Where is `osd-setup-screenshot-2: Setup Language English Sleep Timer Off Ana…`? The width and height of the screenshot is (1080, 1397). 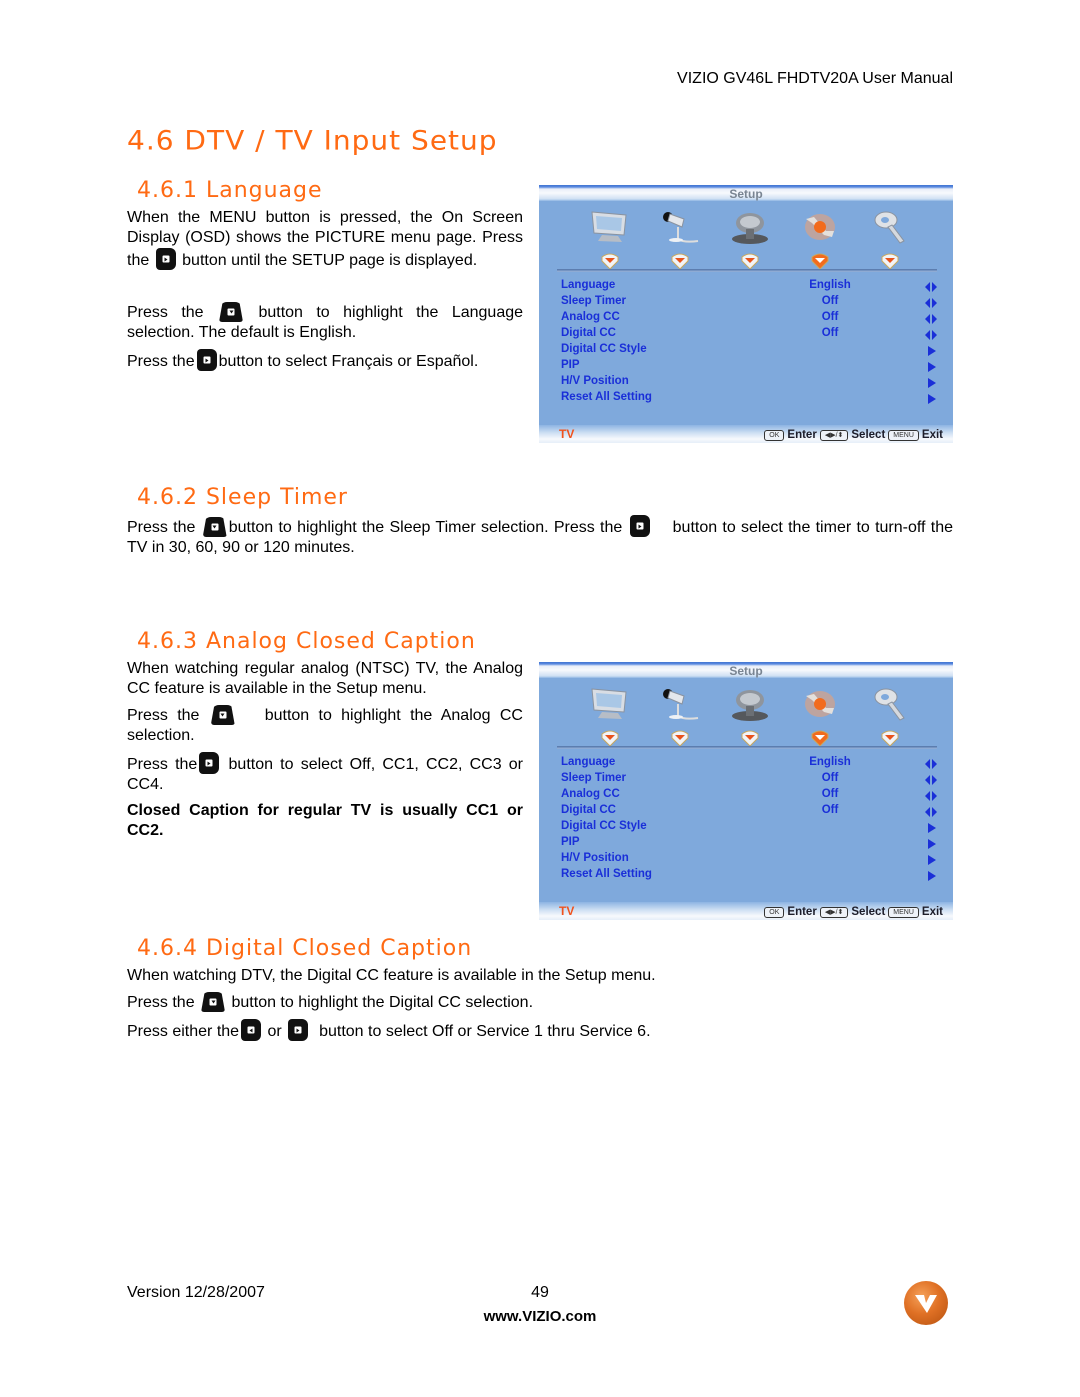
osd-setup-screenshot-2: Setup Language English Sleep Timer Off Ana… is located at coordinates (746, 791).